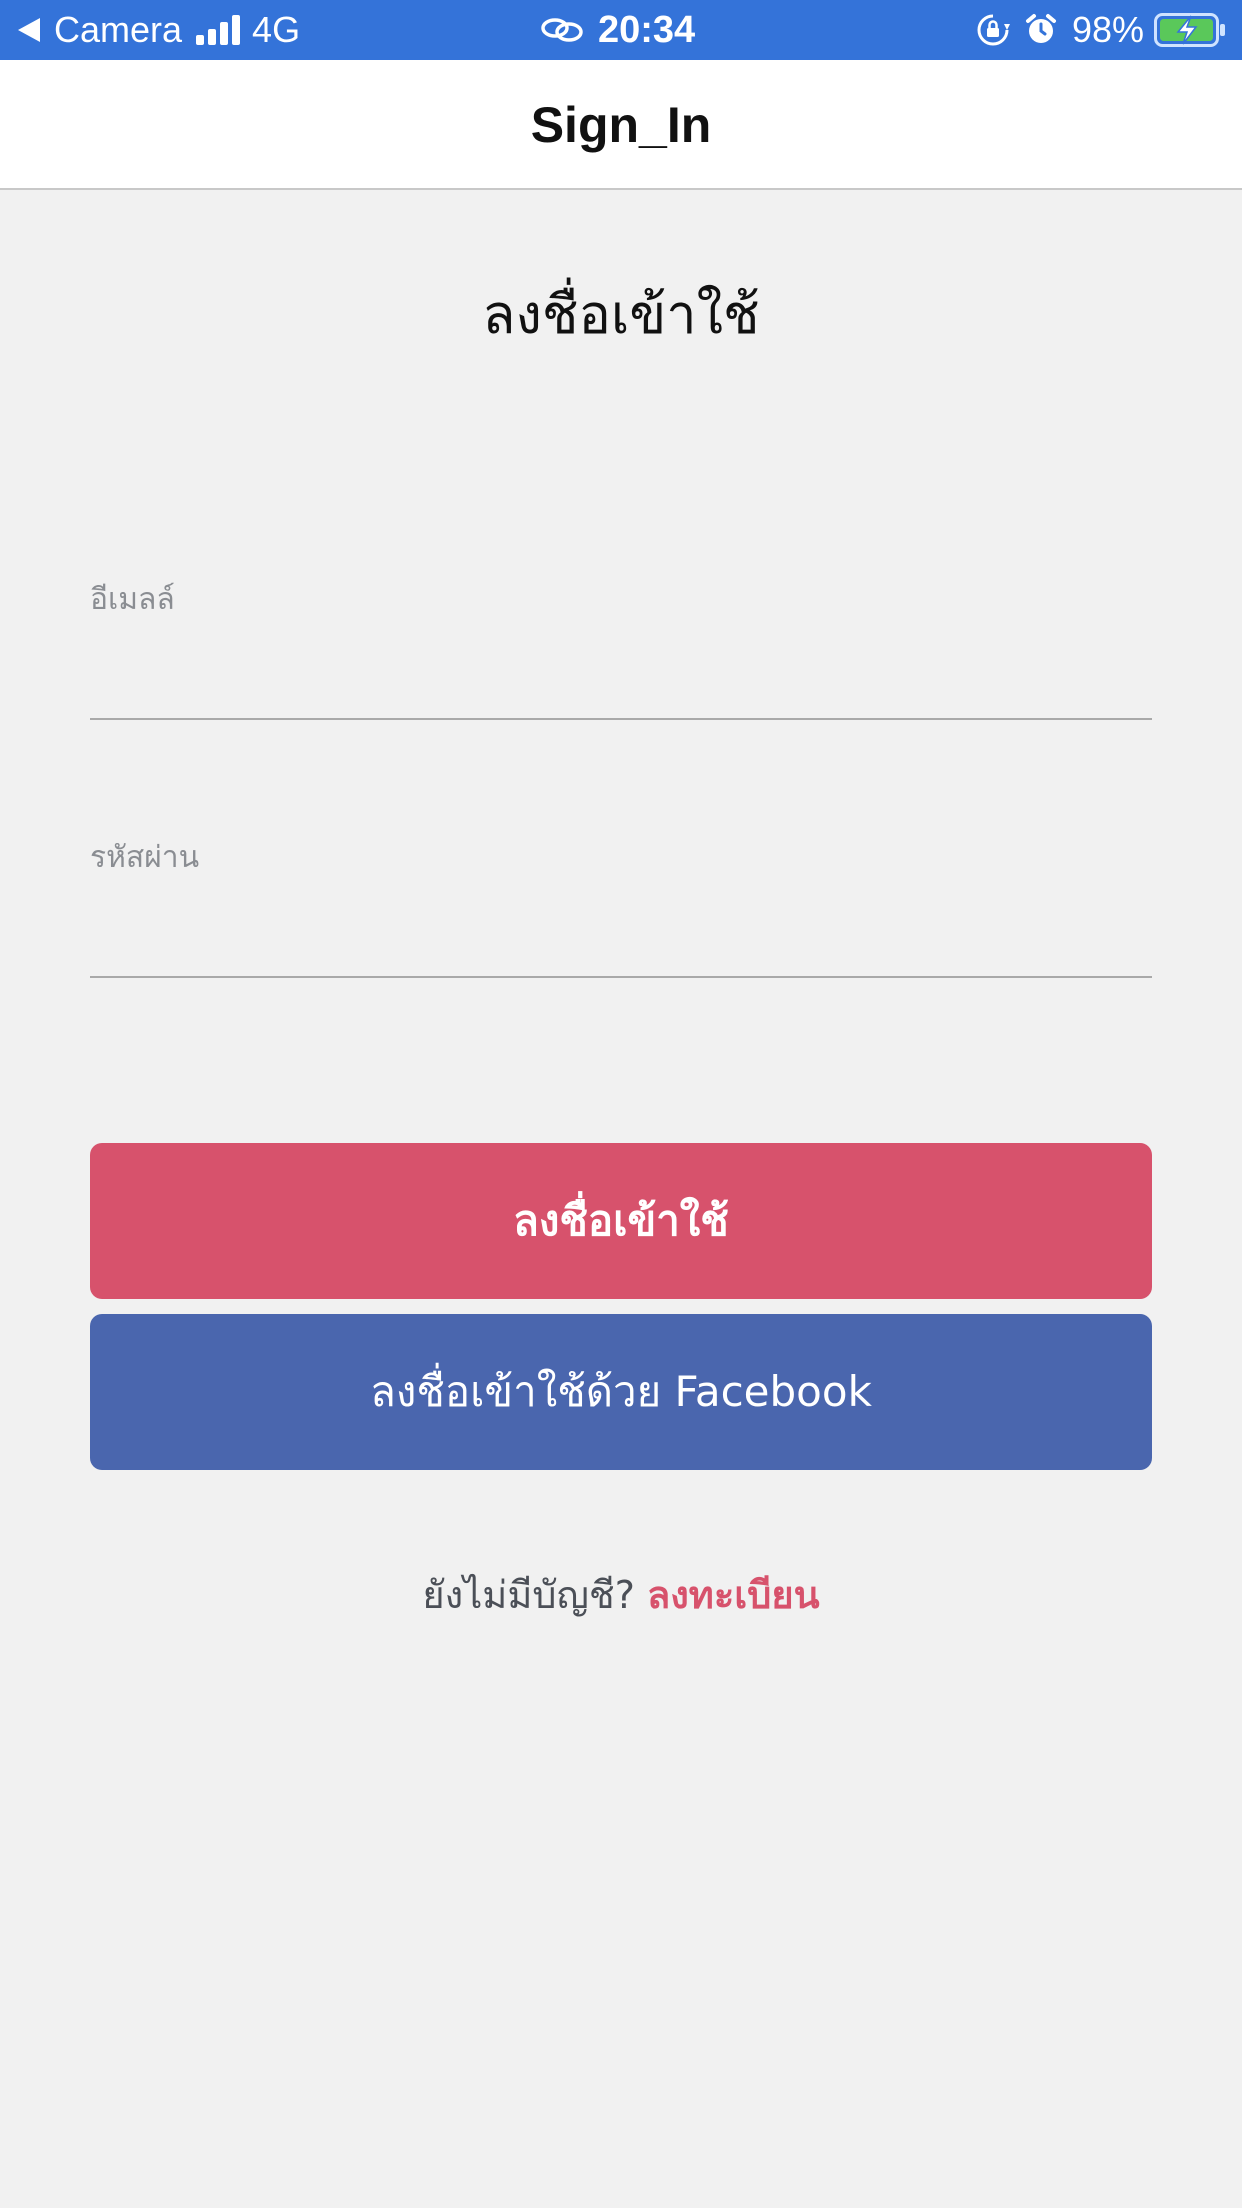 The image size is (1242, 2208). What do you see at coordinates (621, 1392) in the screenshot?
I see `facebook-sign-in-button: ลงชื่อเข้าใช้ด้วย Facebook` at bounding box center [621, 1392].